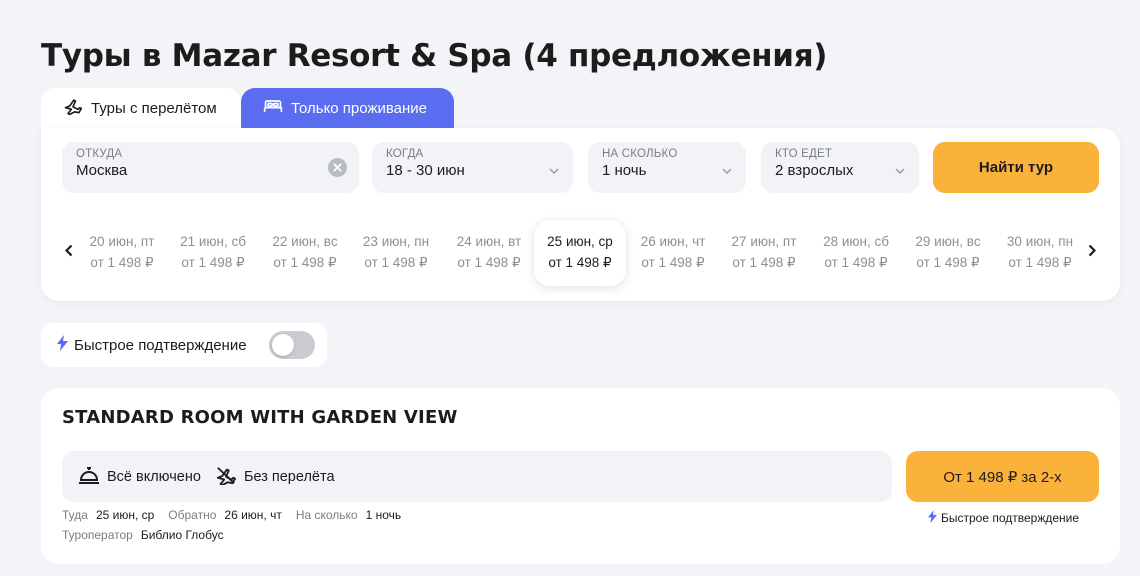 The image size is (1140, 576). I want to click on tab-tours-with-flight: Туры с перелётом, so click(141, 108).